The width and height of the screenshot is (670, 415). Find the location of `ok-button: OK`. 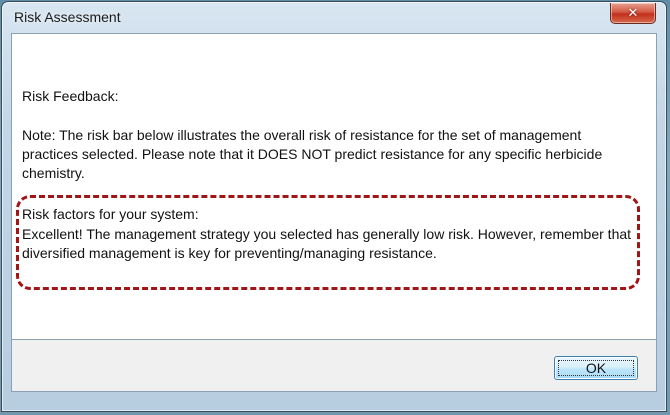

ok-button: OK is located at coordinates (596, 368).